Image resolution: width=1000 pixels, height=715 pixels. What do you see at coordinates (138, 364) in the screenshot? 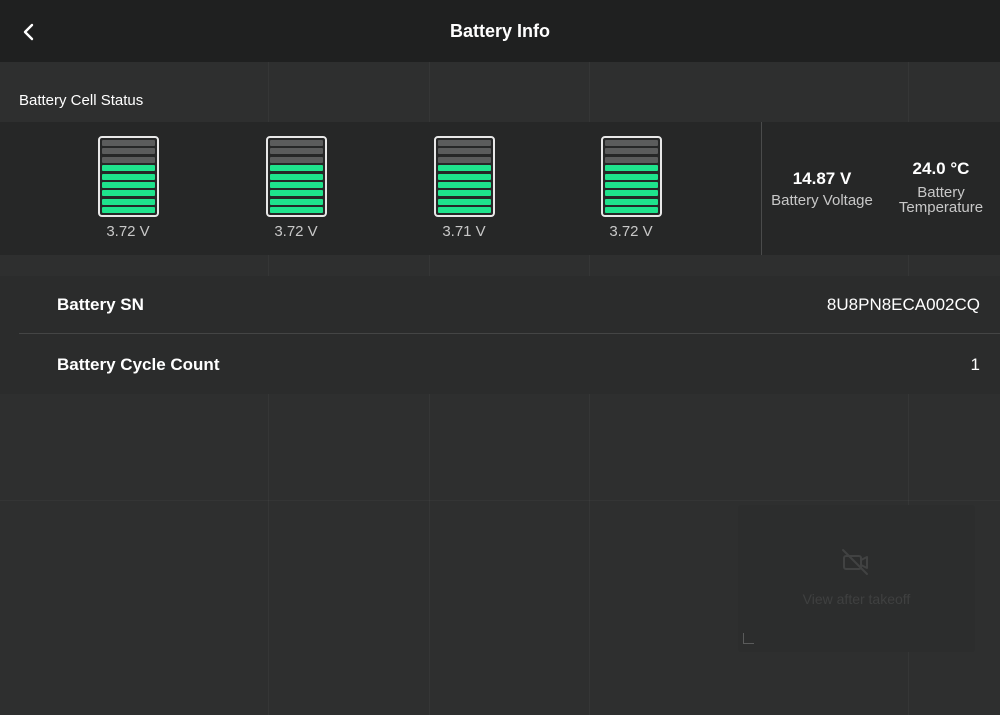
I see `info-row-label: Battery Cycle Count` at bounding box center [138, 364].